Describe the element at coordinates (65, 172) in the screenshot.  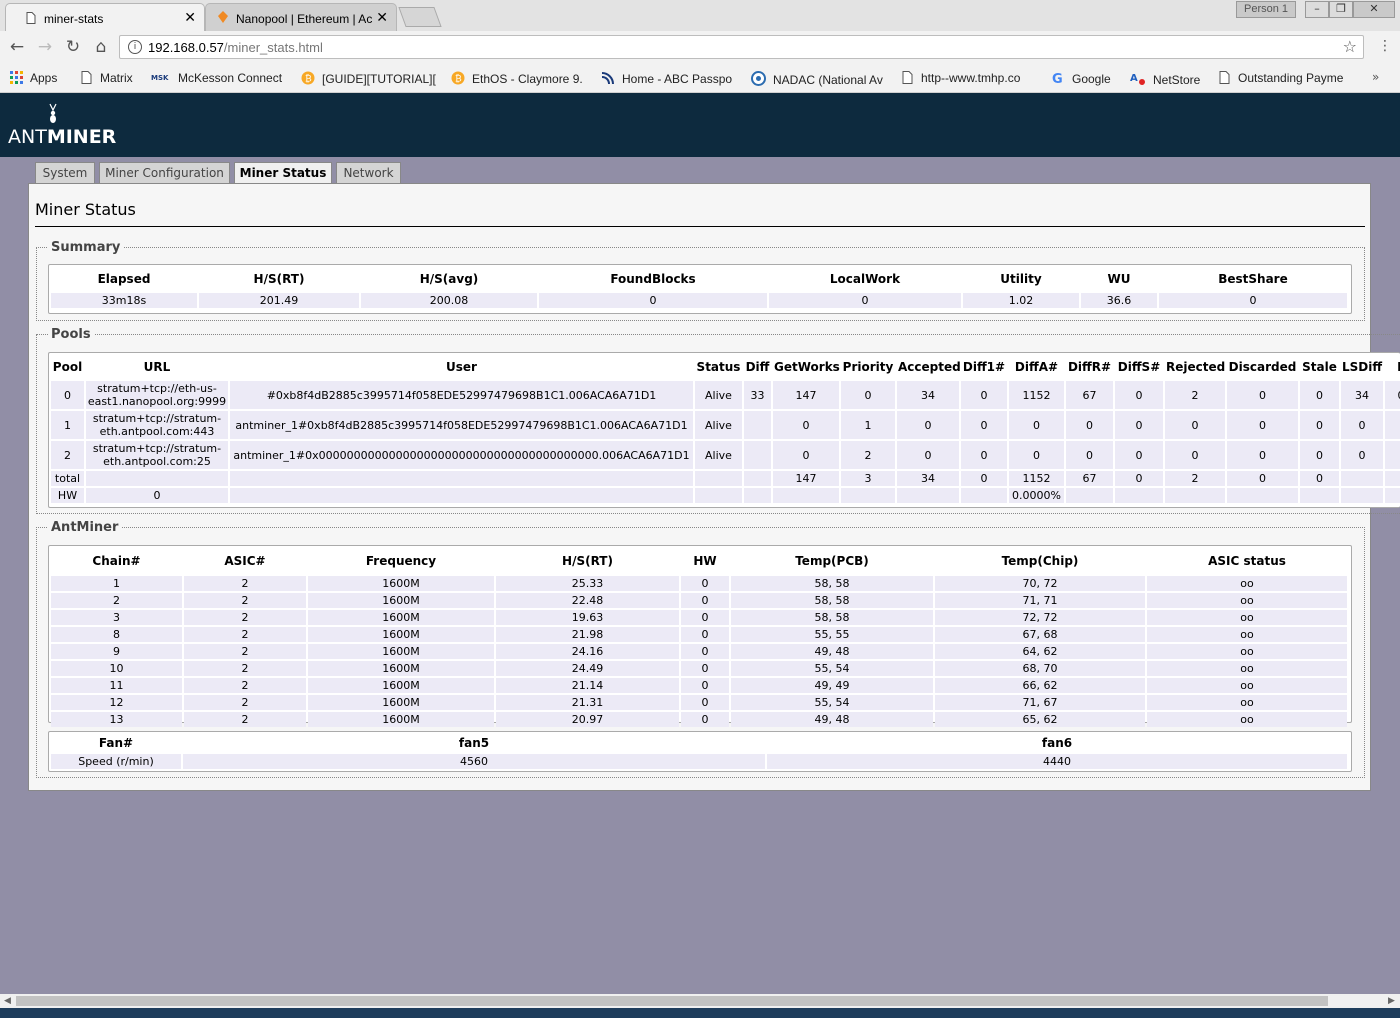
I see `tab-system: System` at that location.